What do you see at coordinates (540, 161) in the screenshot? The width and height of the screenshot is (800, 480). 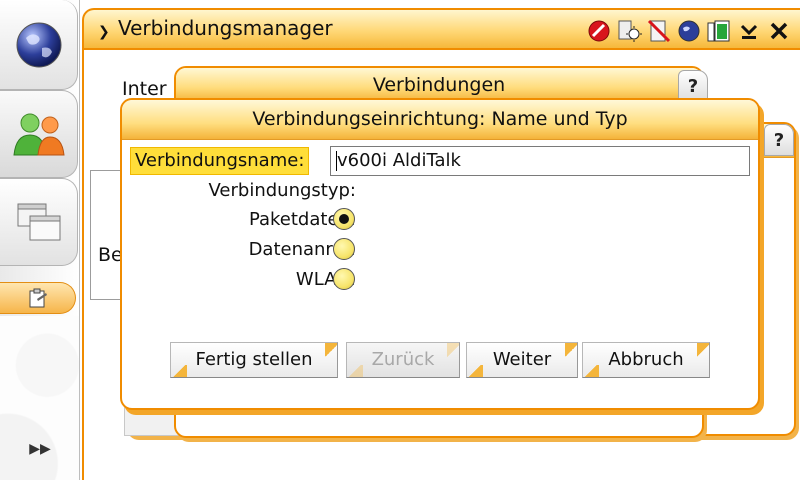 I see `connection-name-input: v600i AldiTalk` at bounding box center [540, 161].